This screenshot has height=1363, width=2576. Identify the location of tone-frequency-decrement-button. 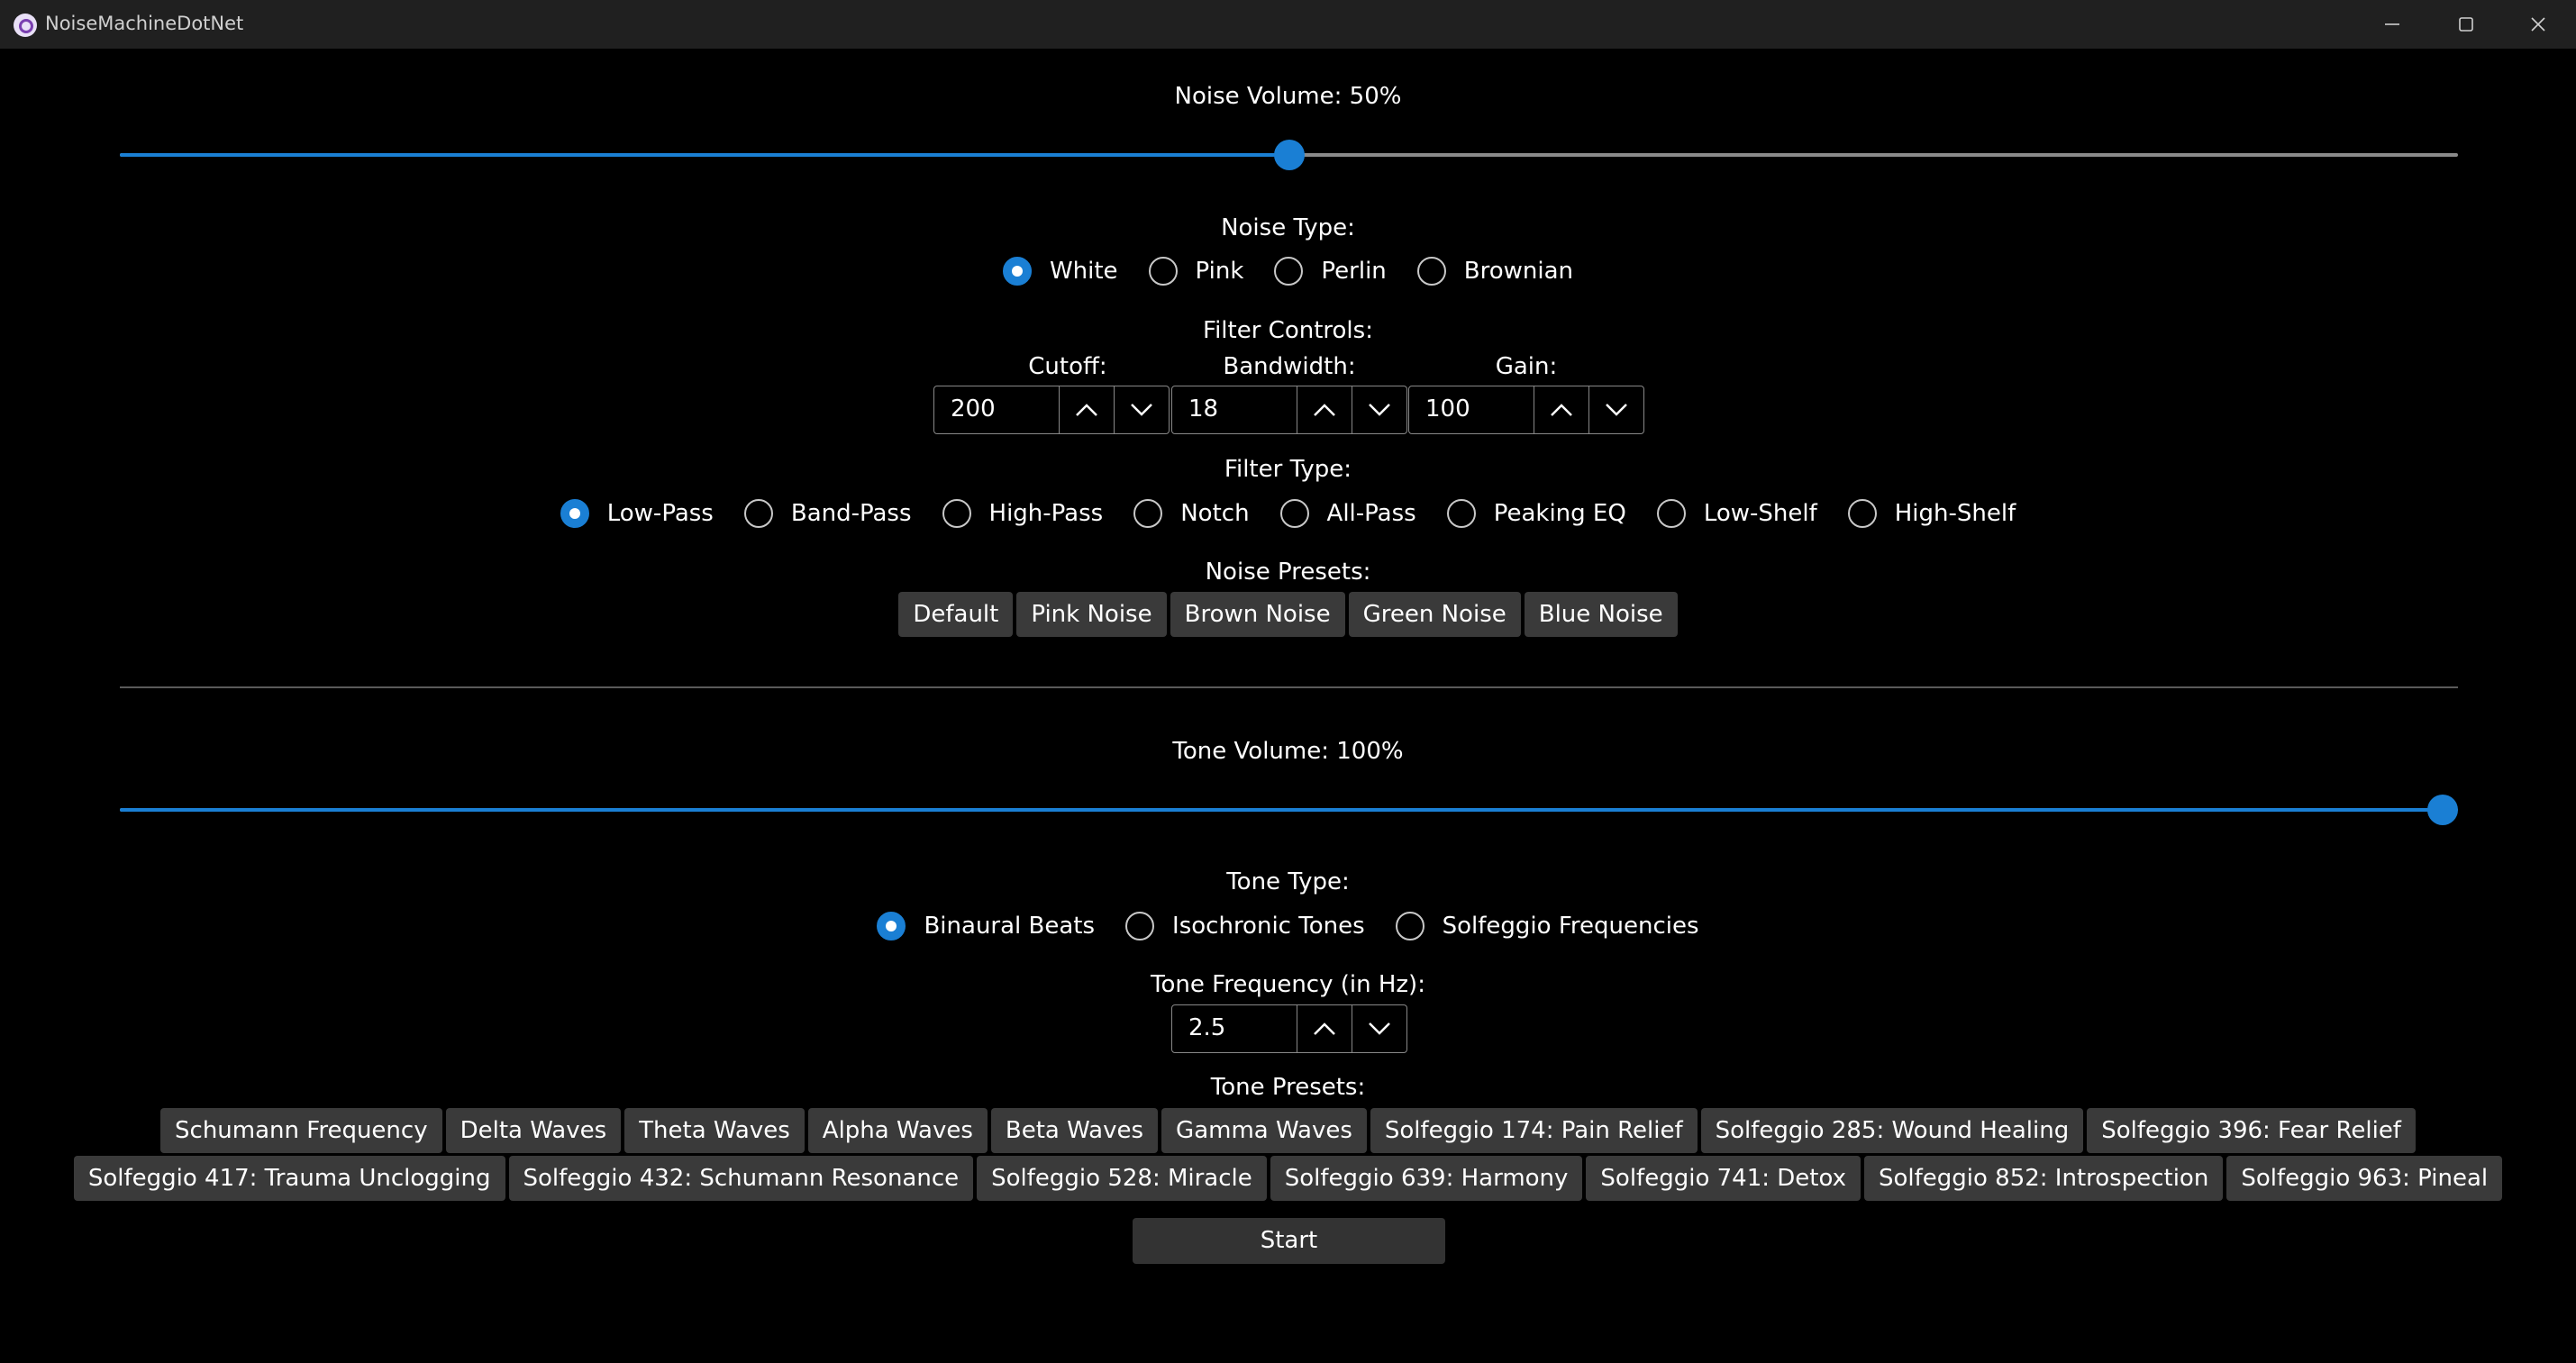
(1379, 1028).